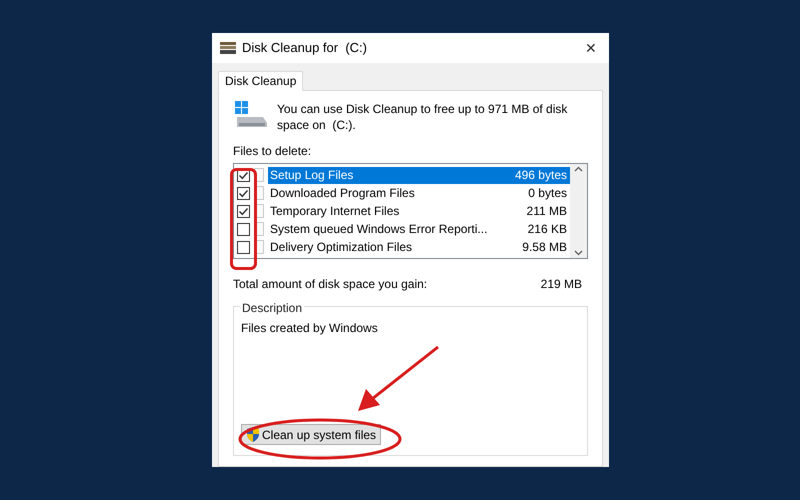 The width and height of the screenshot is (800, 500). I want to click on scroll-down-icon, so click(578, 253).